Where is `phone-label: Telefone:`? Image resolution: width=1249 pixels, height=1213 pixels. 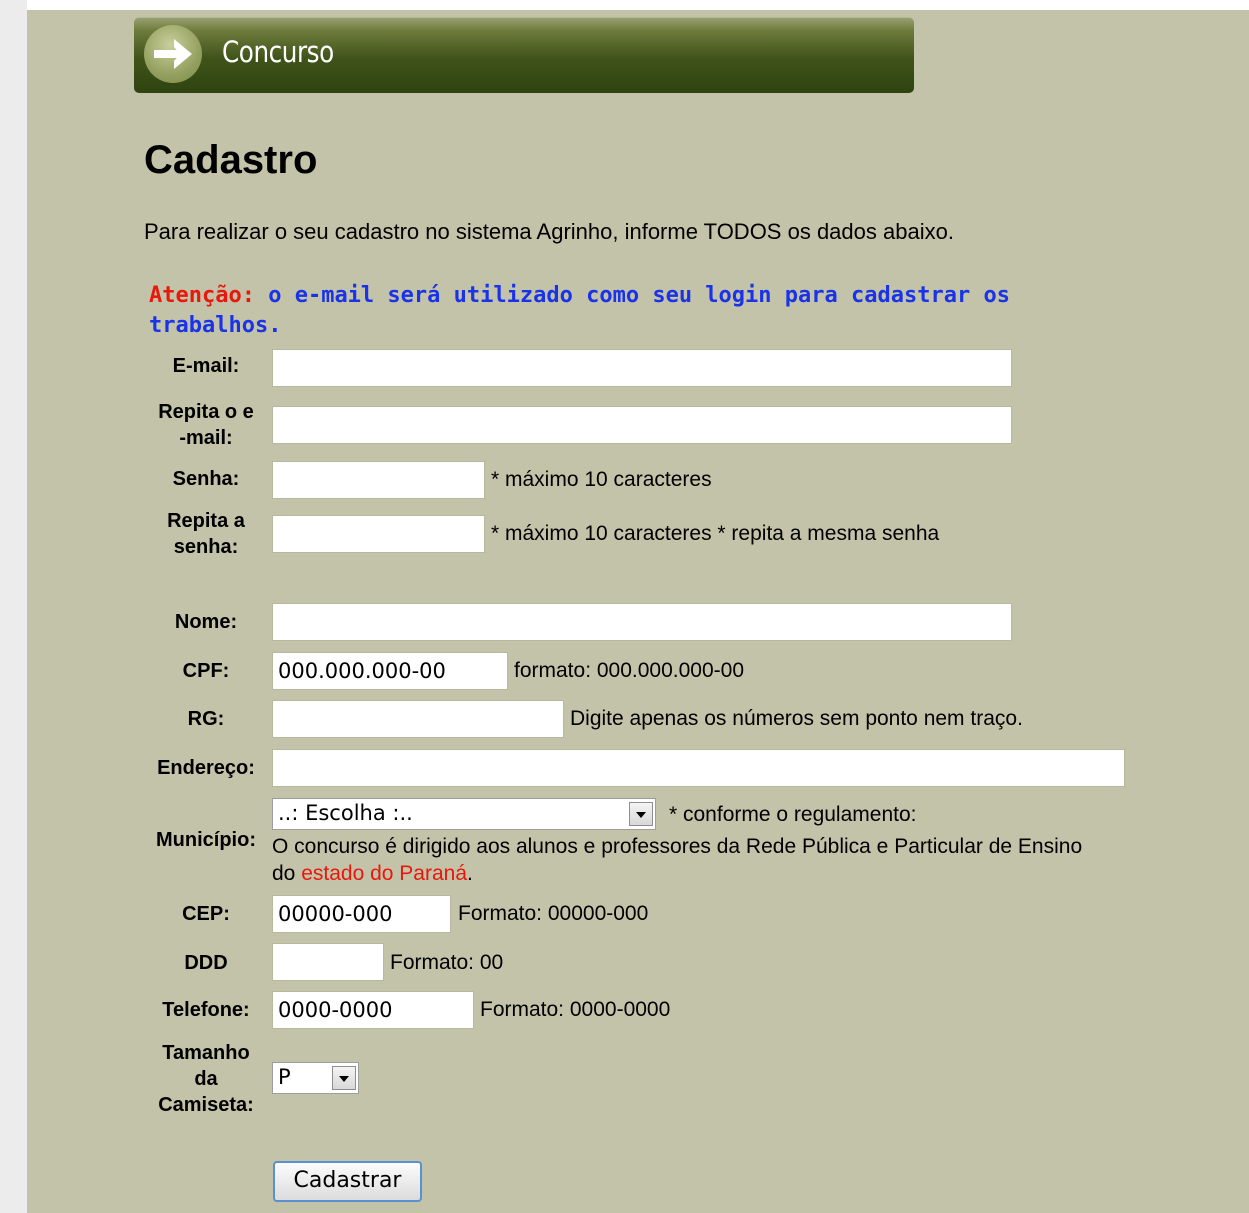 phone-label: Telefone: is located at coordinates (206, 1010).